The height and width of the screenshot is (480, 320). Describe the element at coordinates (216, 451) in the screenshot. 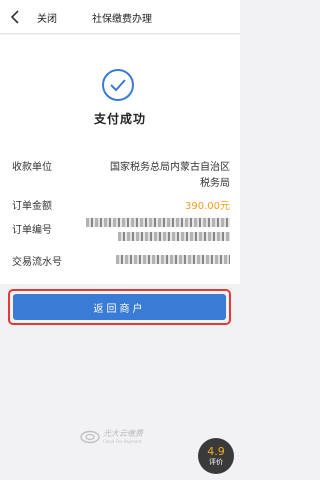

I see `rating-score: 4.9` at that location.